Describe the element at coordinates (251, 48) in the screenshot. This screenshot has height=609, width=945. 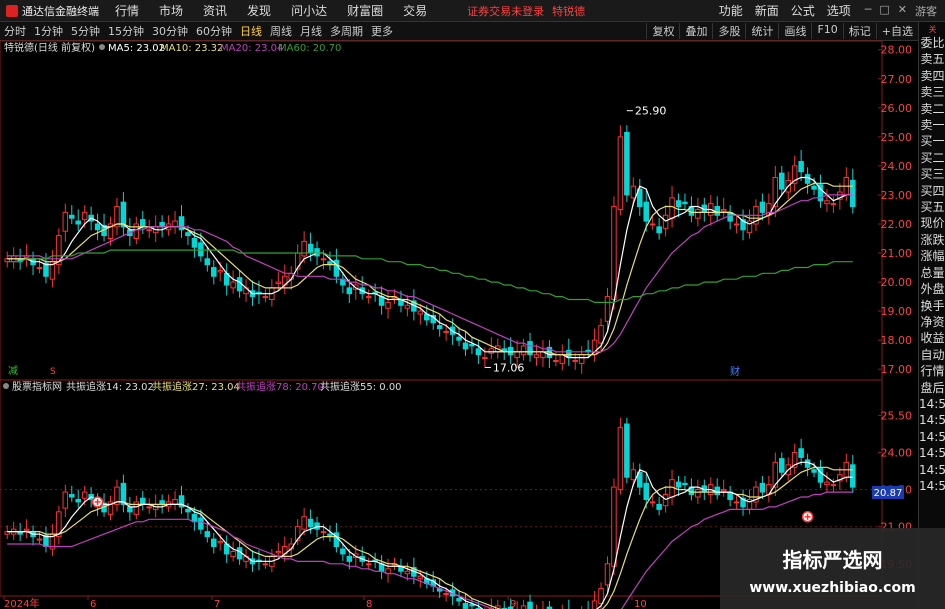
I see `main-legend-ma20: MA20: 23.04` at that location.